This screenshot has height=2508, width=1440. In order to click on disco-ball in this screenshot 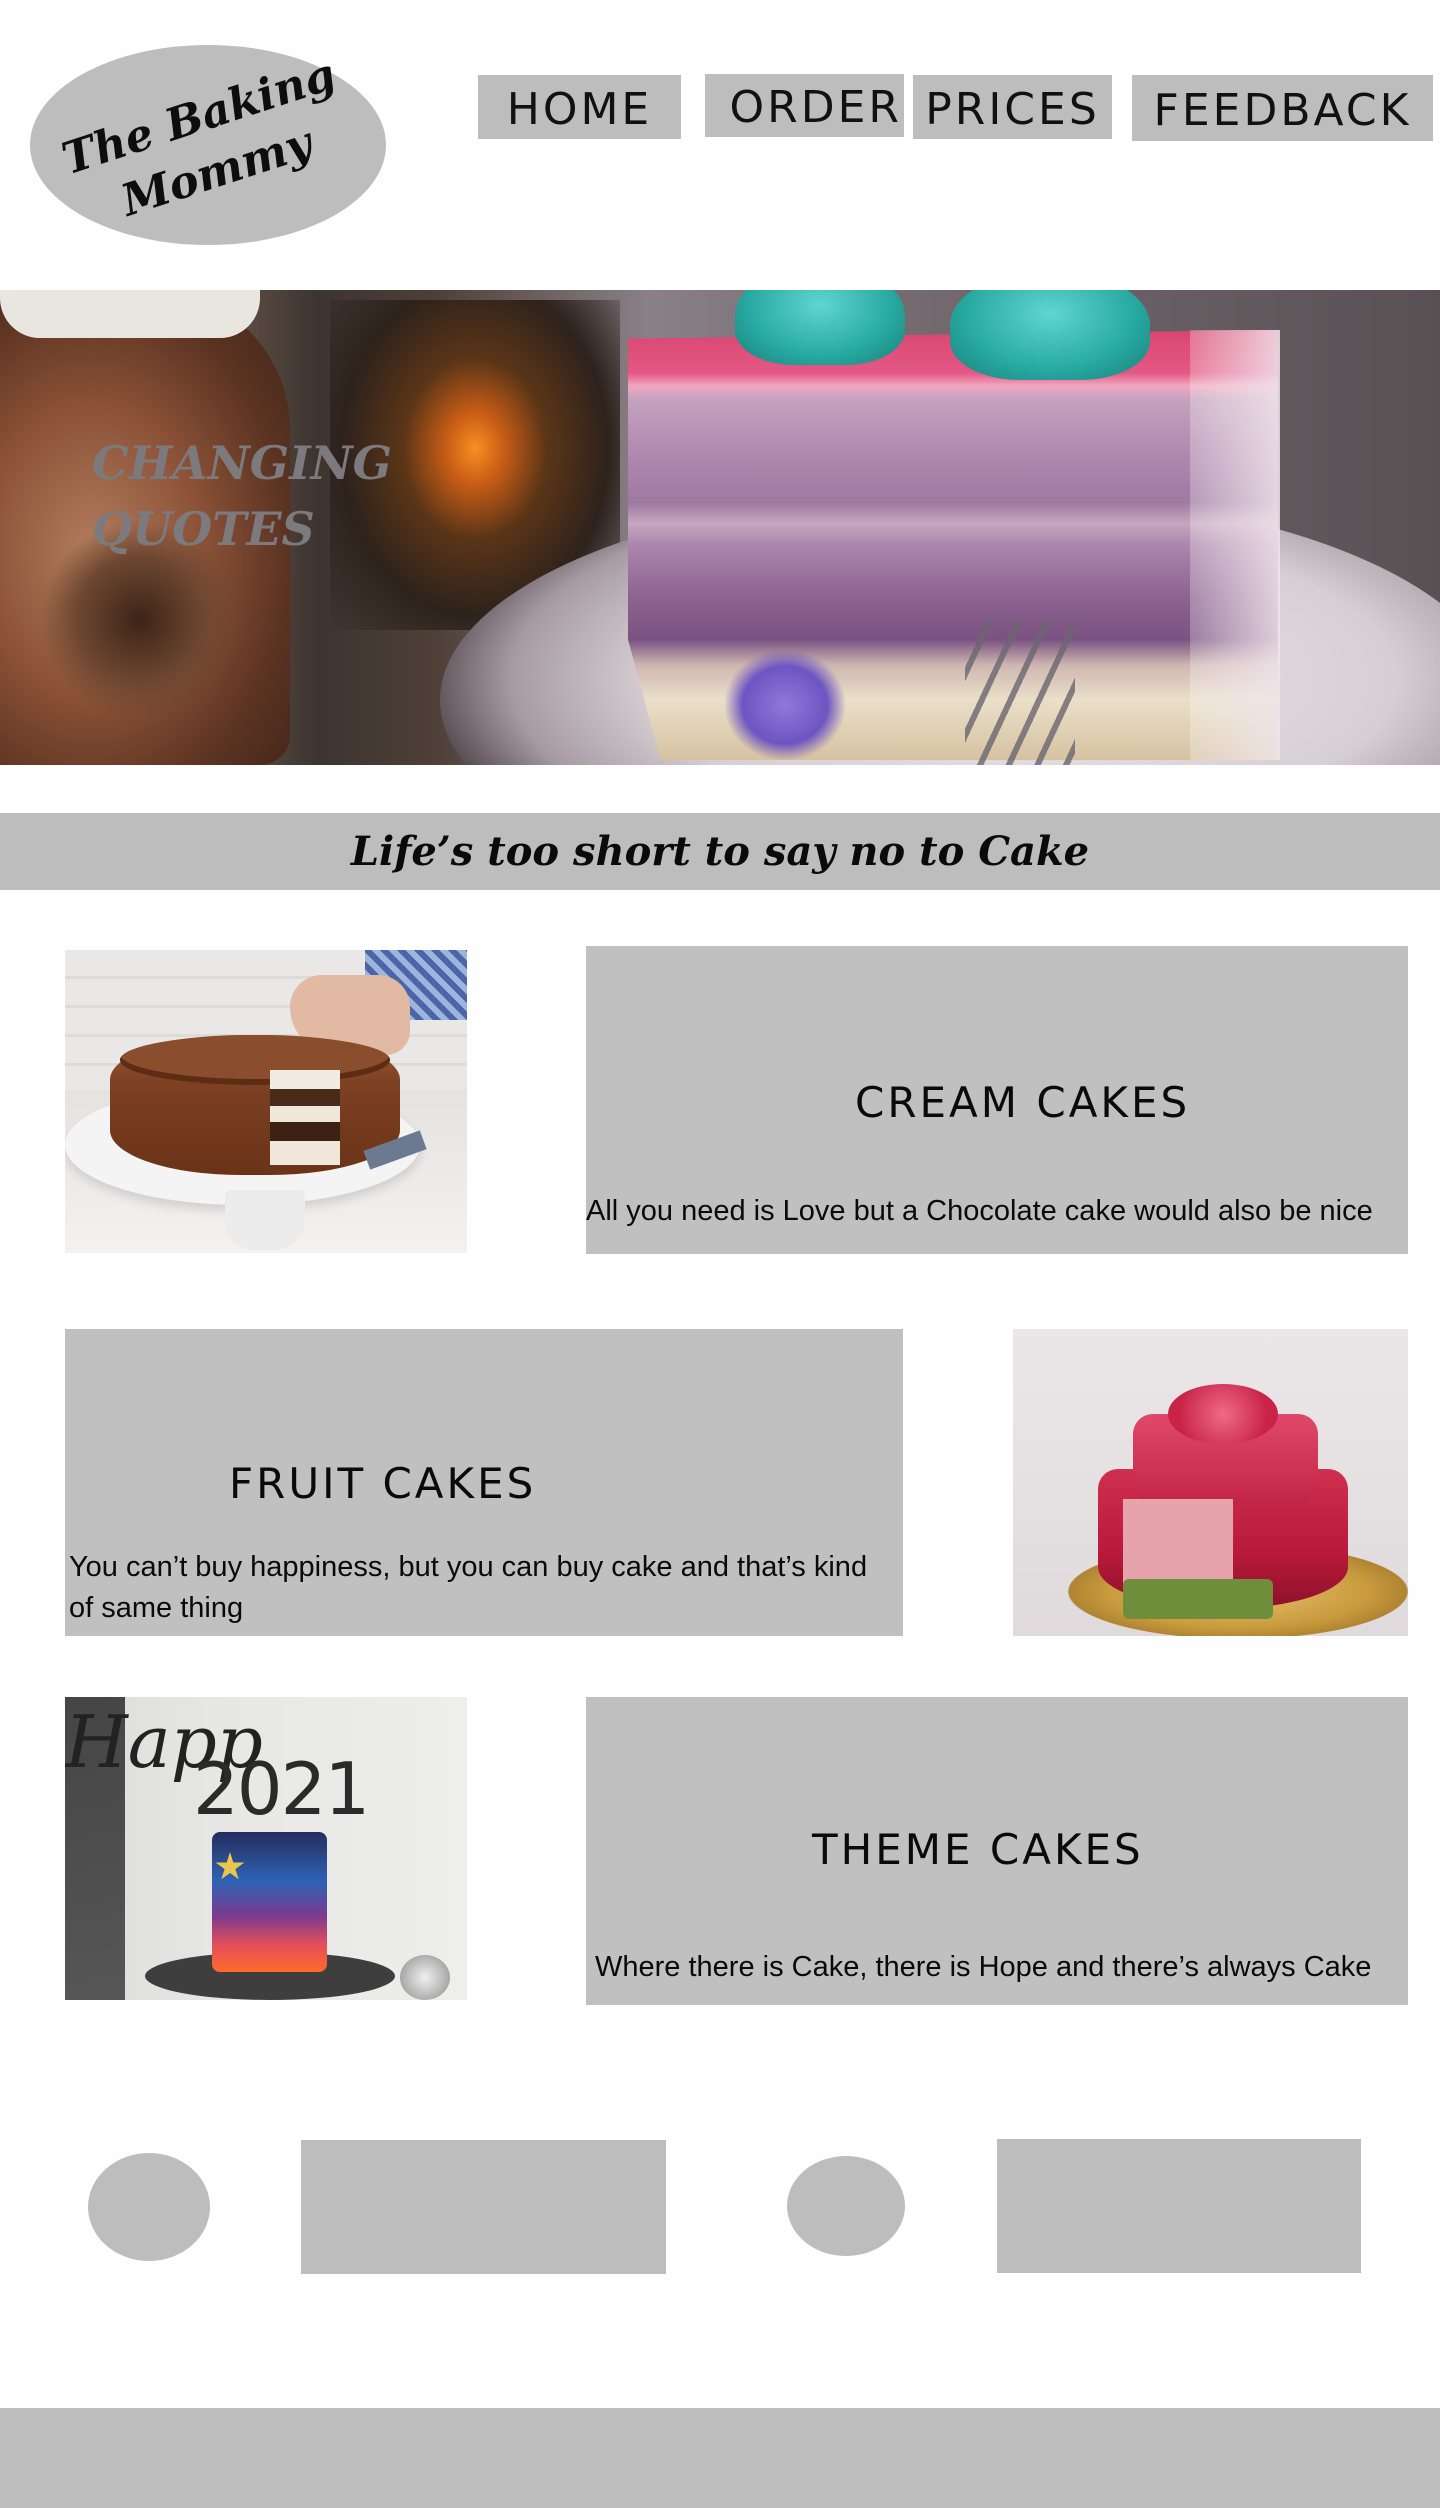, I will do `click(425, 1977)`.